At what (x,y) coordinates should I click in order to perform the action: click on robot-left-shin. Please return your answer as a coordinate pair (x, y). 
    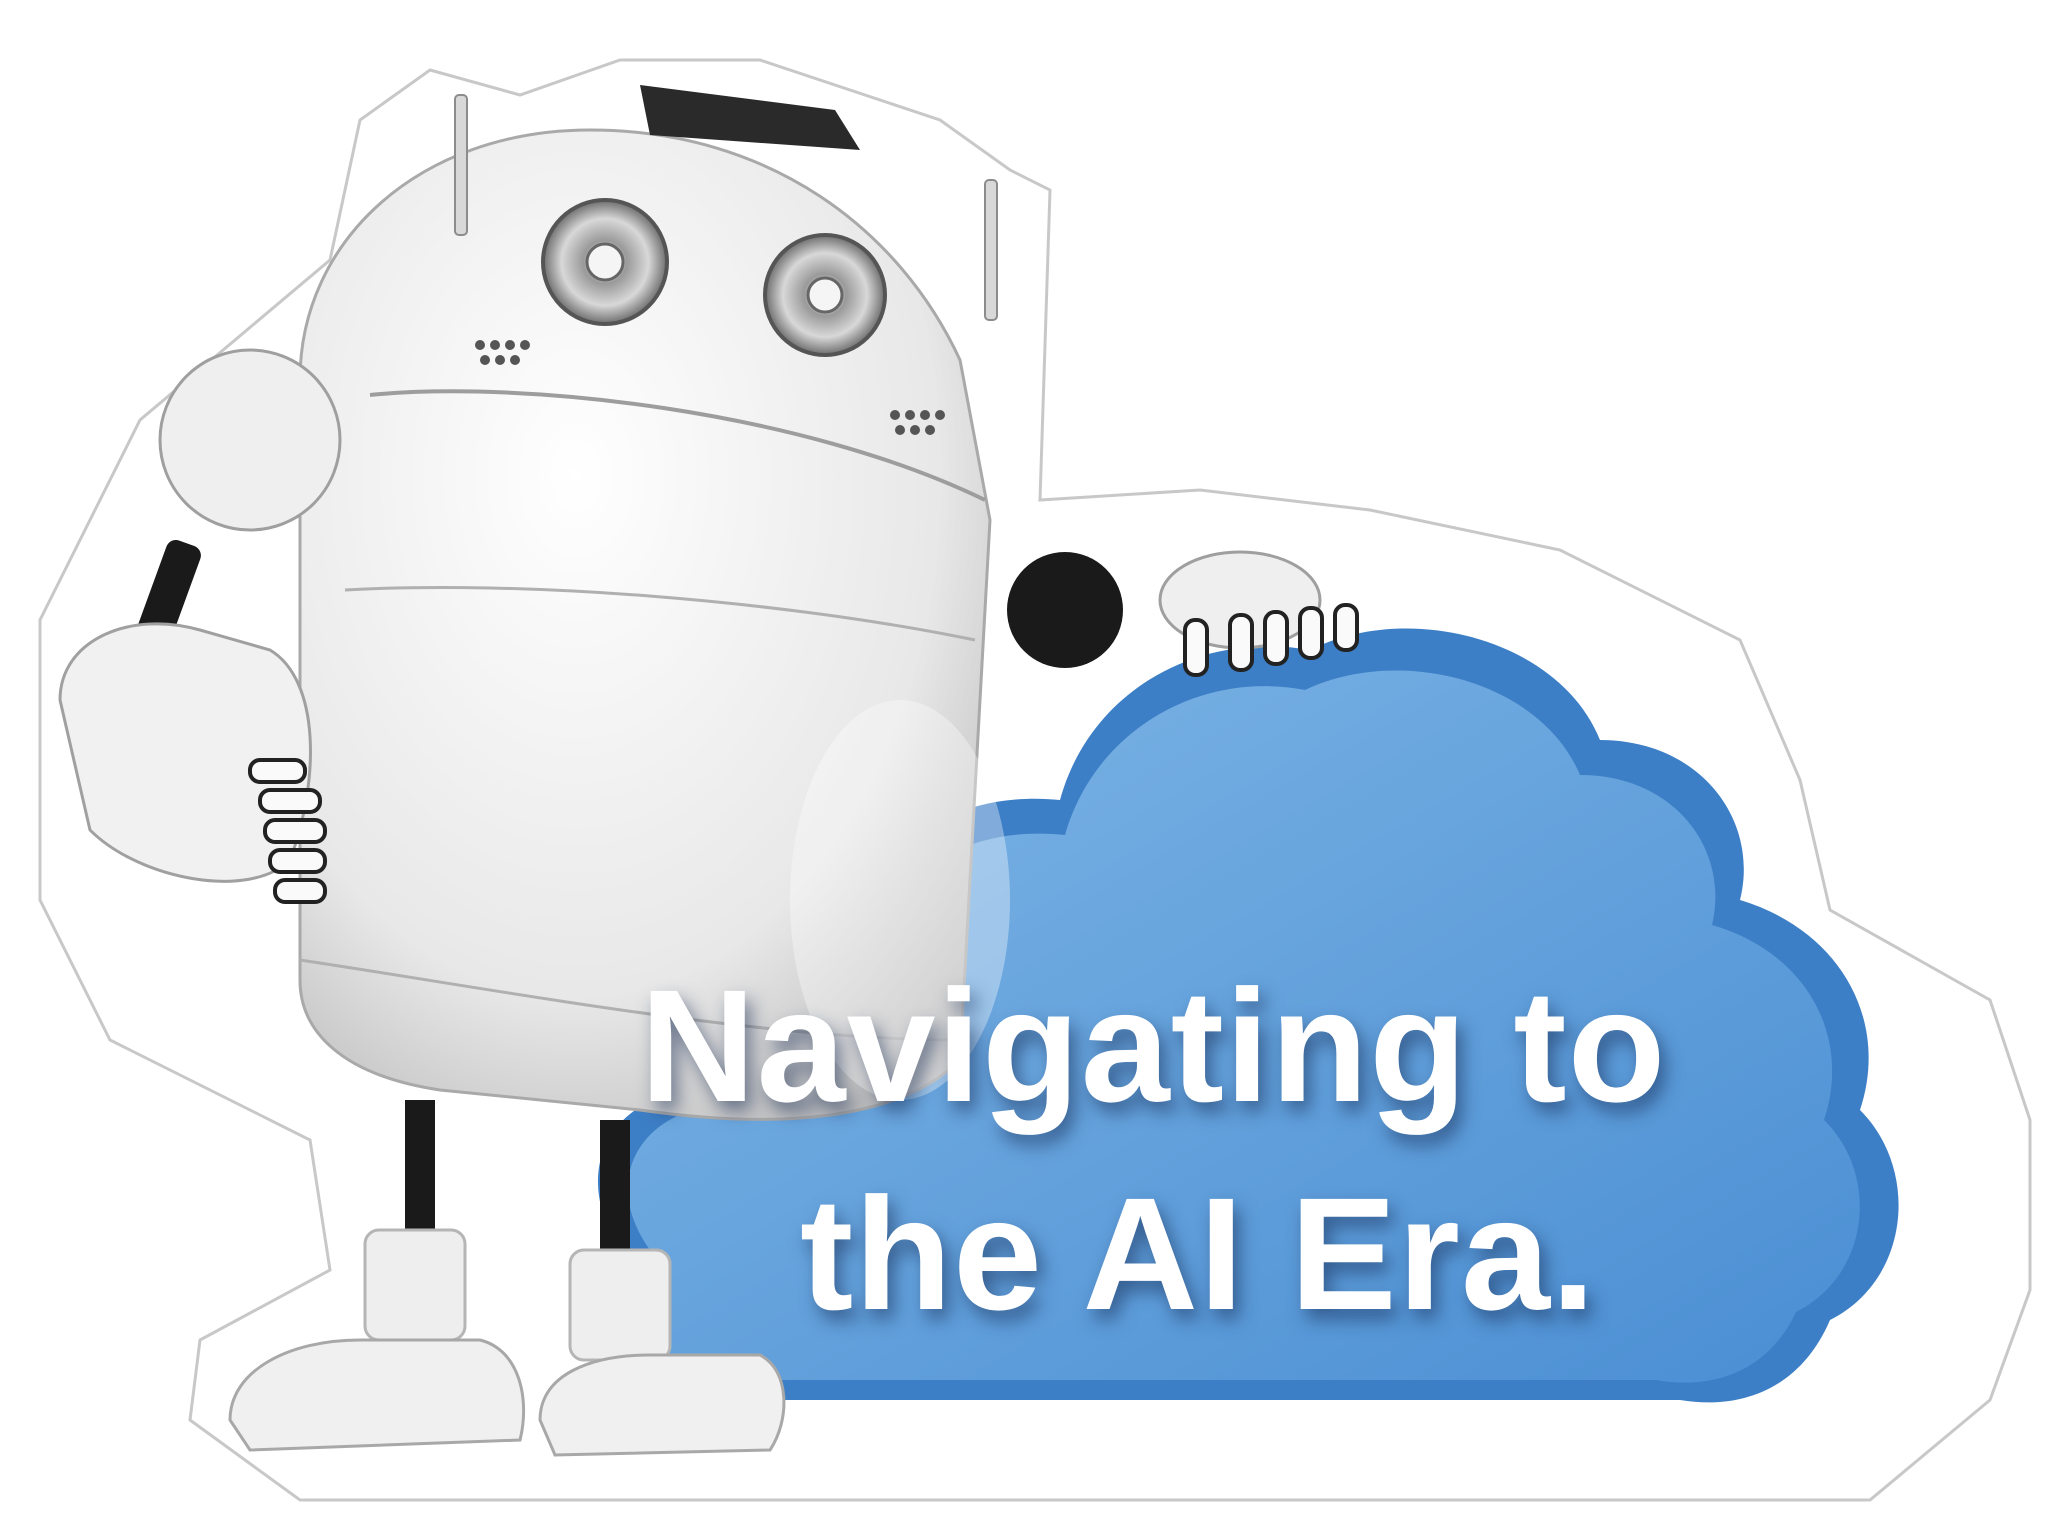
    Looking at the image, I should click on (415, 1285).